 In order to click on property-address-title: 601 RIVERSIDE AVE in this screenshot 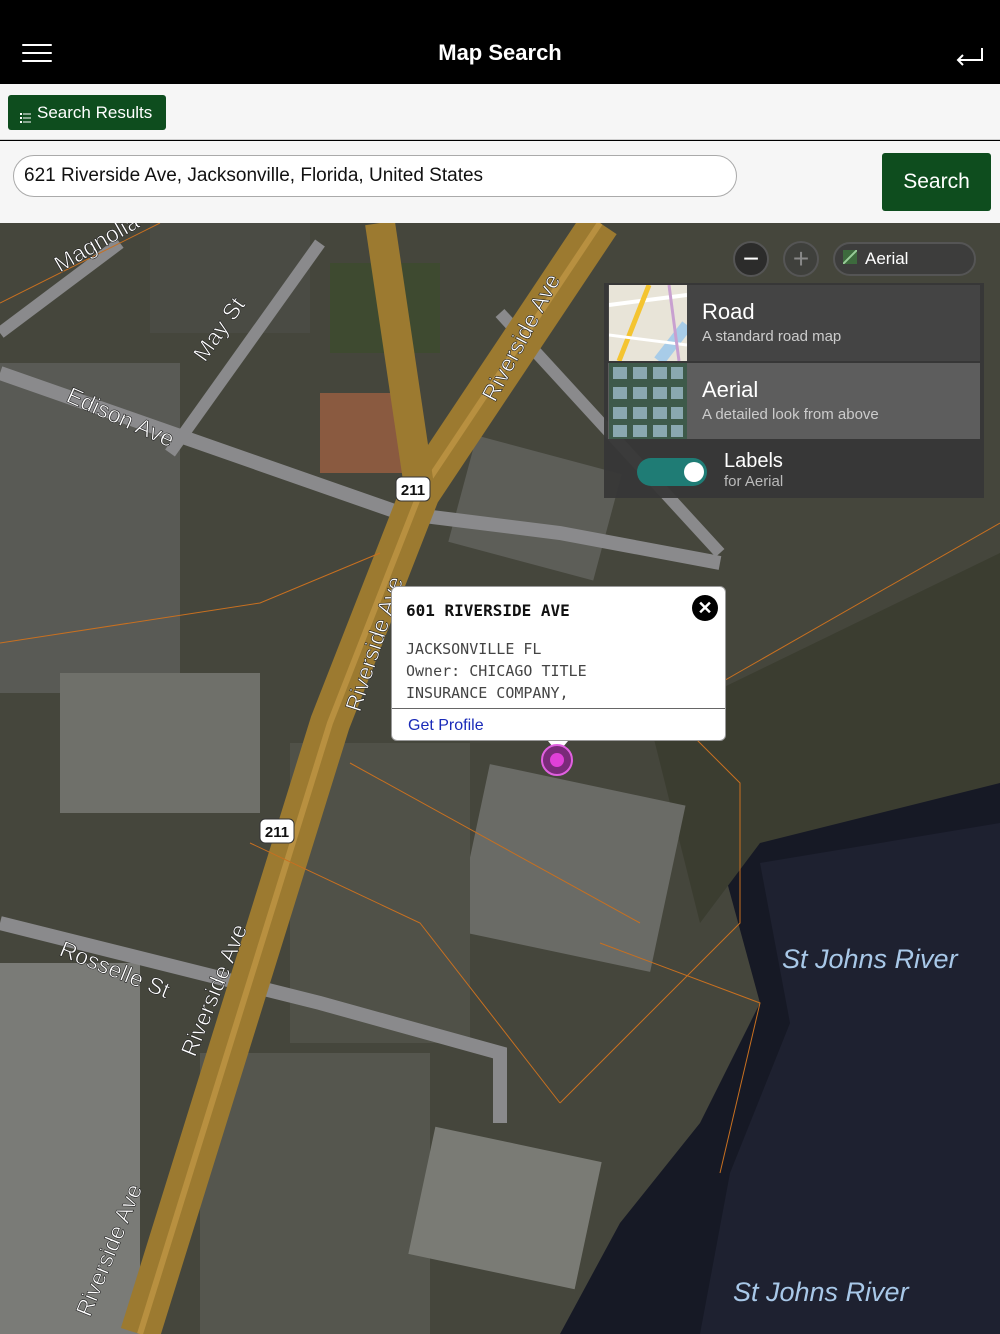, I will do `click(488, 610)`.